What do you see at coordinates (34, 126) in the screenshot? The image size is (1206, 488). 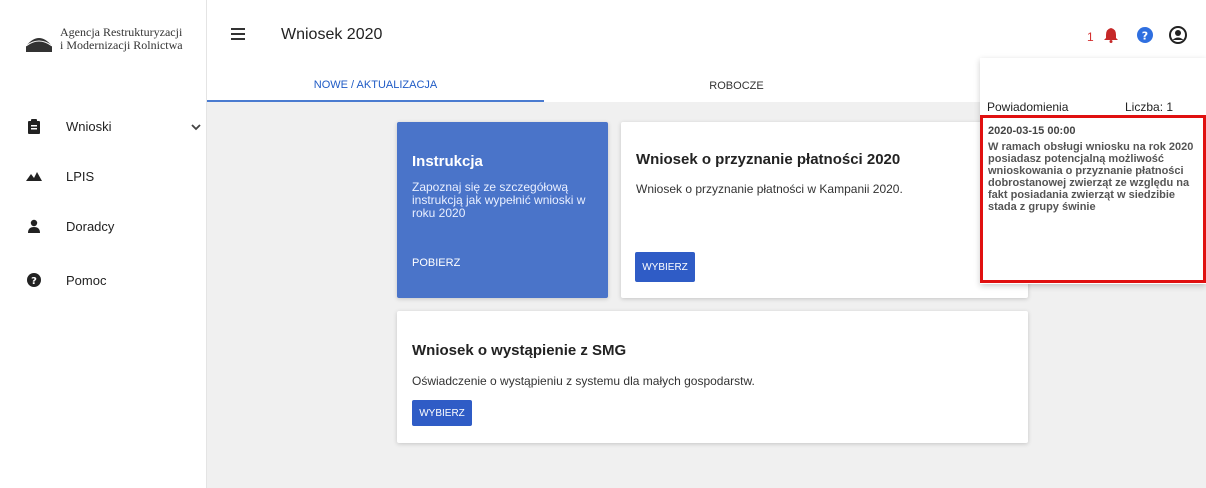 I see `clipboard-icon` at bounding box center [34, 126].